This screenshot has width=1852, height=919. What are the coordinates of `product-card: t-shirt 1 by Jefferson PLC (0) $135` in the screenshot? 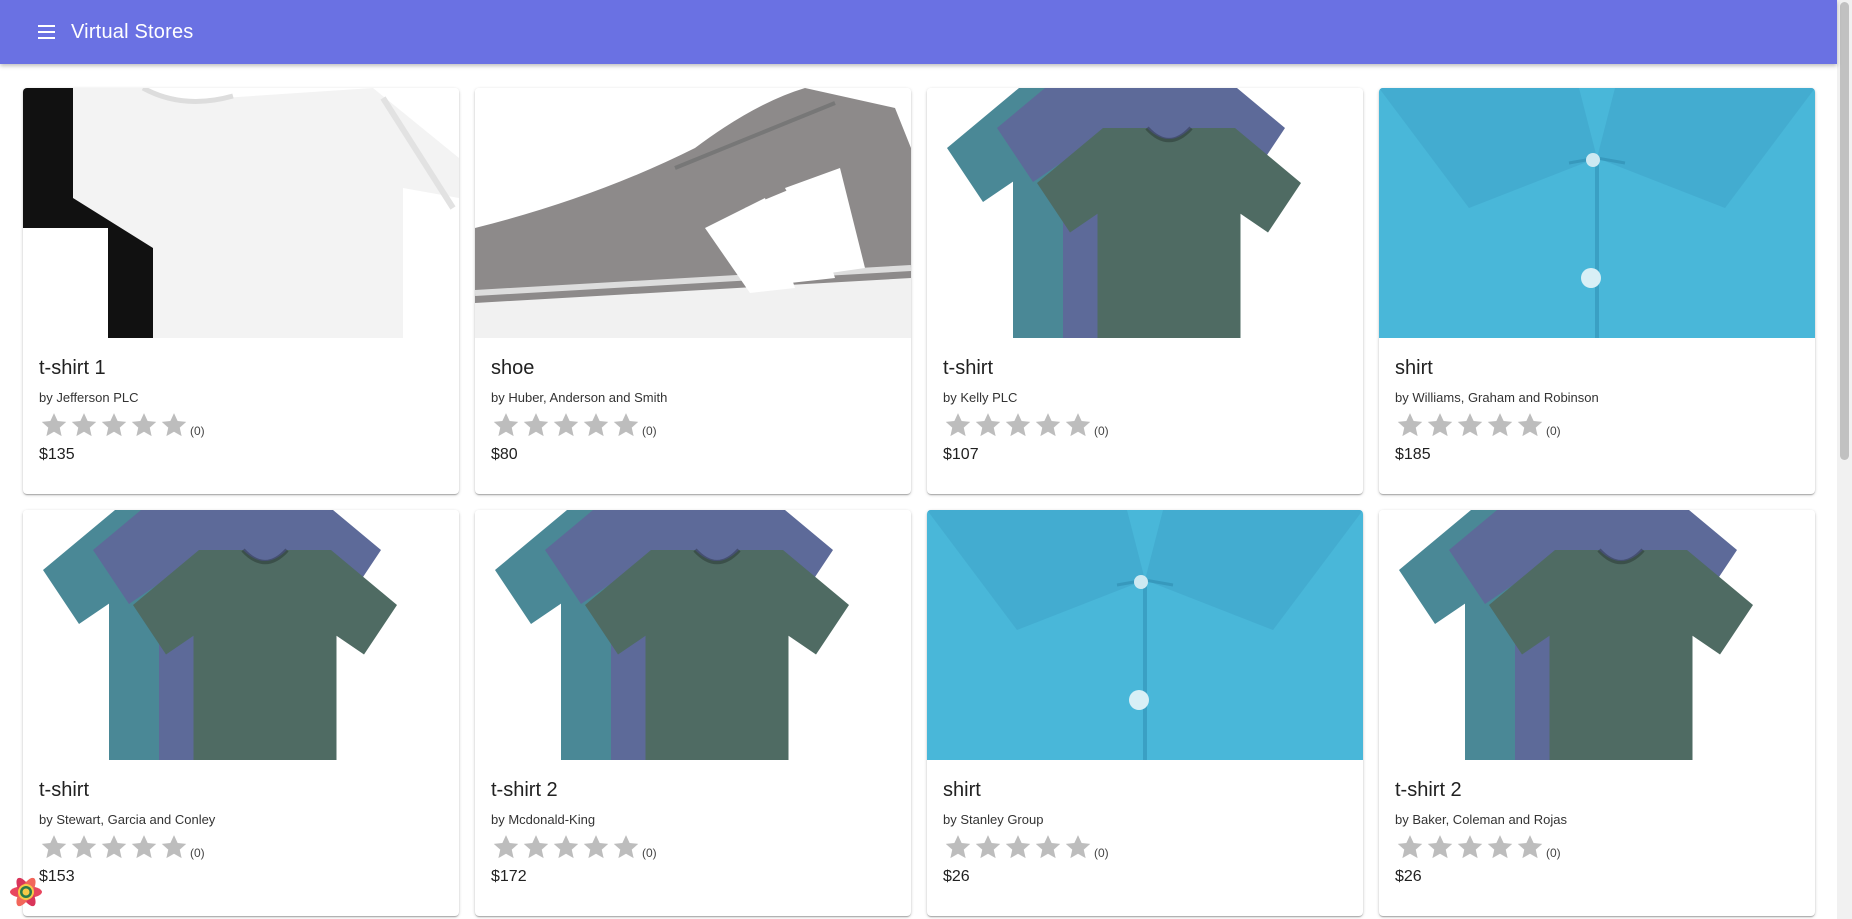 It's located at (241, 291).